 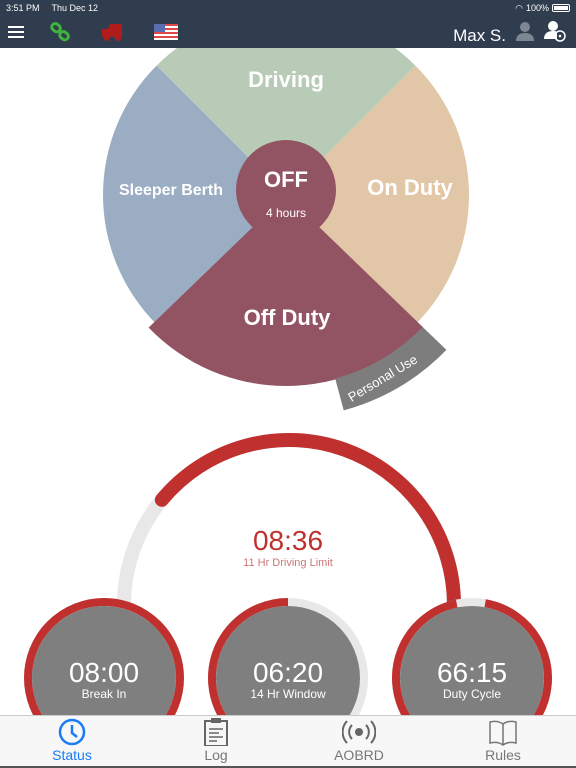 I want to click on driving-limit-gauge: 08:36 11 Hr Driving Limit, so click(x=289, y=522).